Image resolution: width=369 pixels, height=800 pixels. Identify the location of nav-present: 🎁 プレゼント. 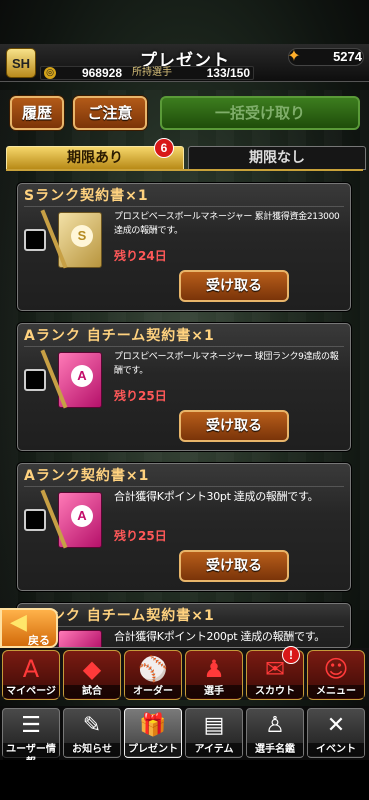
(153, 733).